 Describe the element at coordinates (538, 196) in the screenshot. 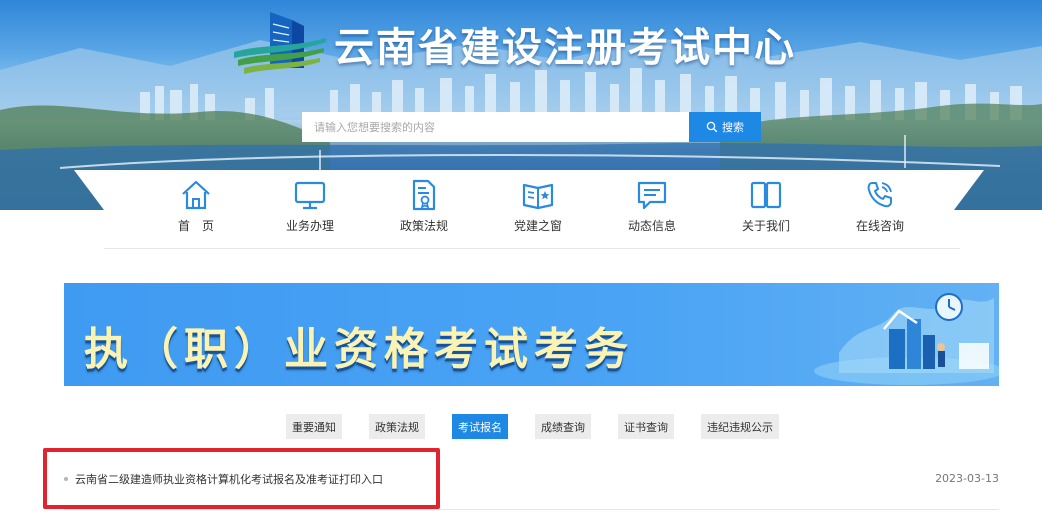

I see `open-book-star-icon` at that location.